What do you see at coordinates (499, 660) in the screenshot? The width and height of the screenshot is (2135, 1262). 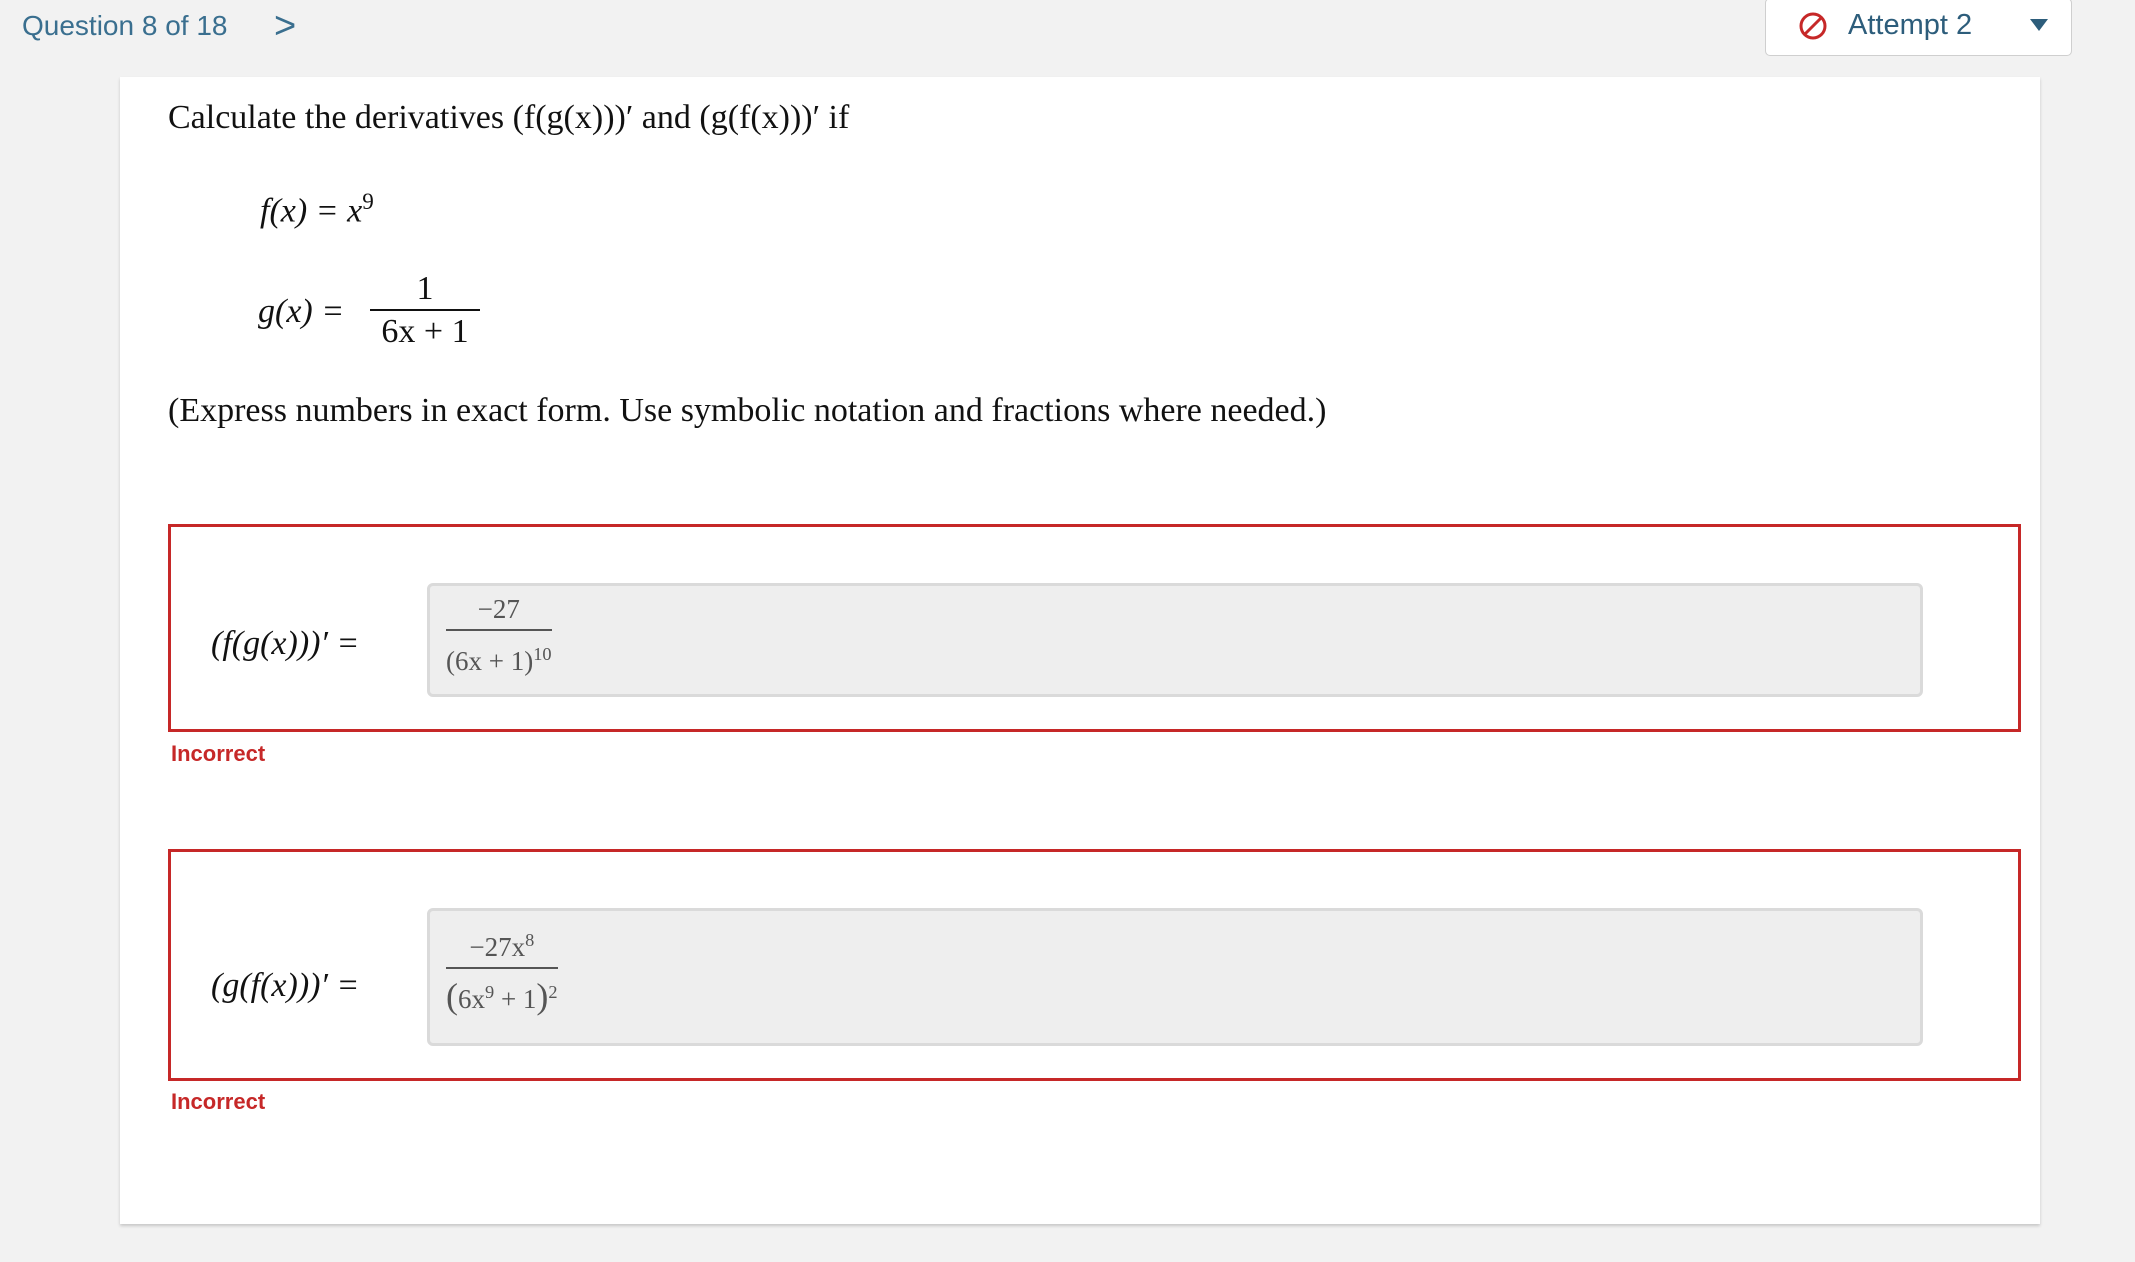 I see `answer-1-denominator: (6x + 1)10` at bounding box center [499, 660].